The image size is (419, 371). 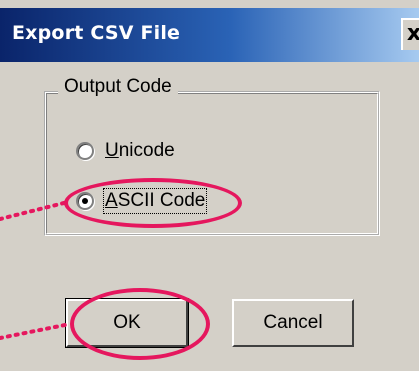 What do you see at coordinates (209, 35) in the screenshot?
I see `title-bar: Export CSV File x` at bounding box center [209, 35].